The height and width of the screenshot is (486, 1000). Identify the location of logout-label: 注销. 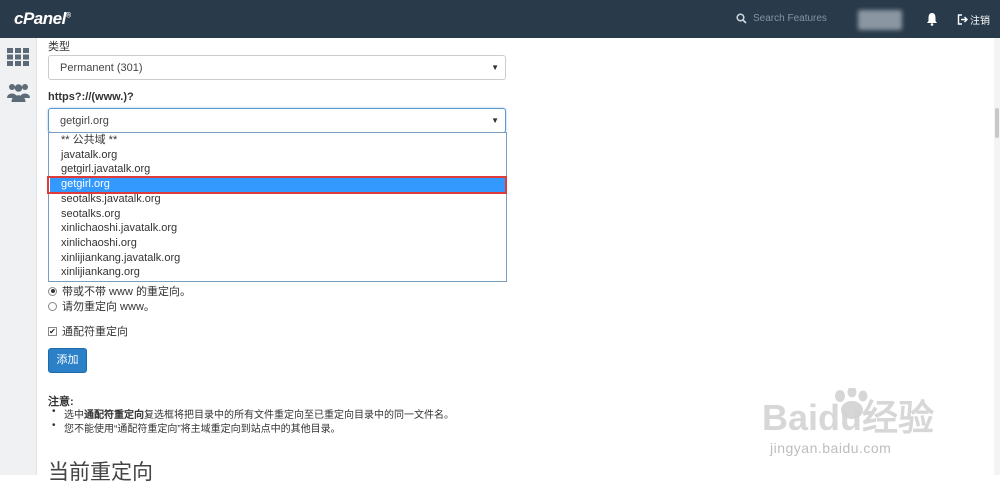
(980, 21).